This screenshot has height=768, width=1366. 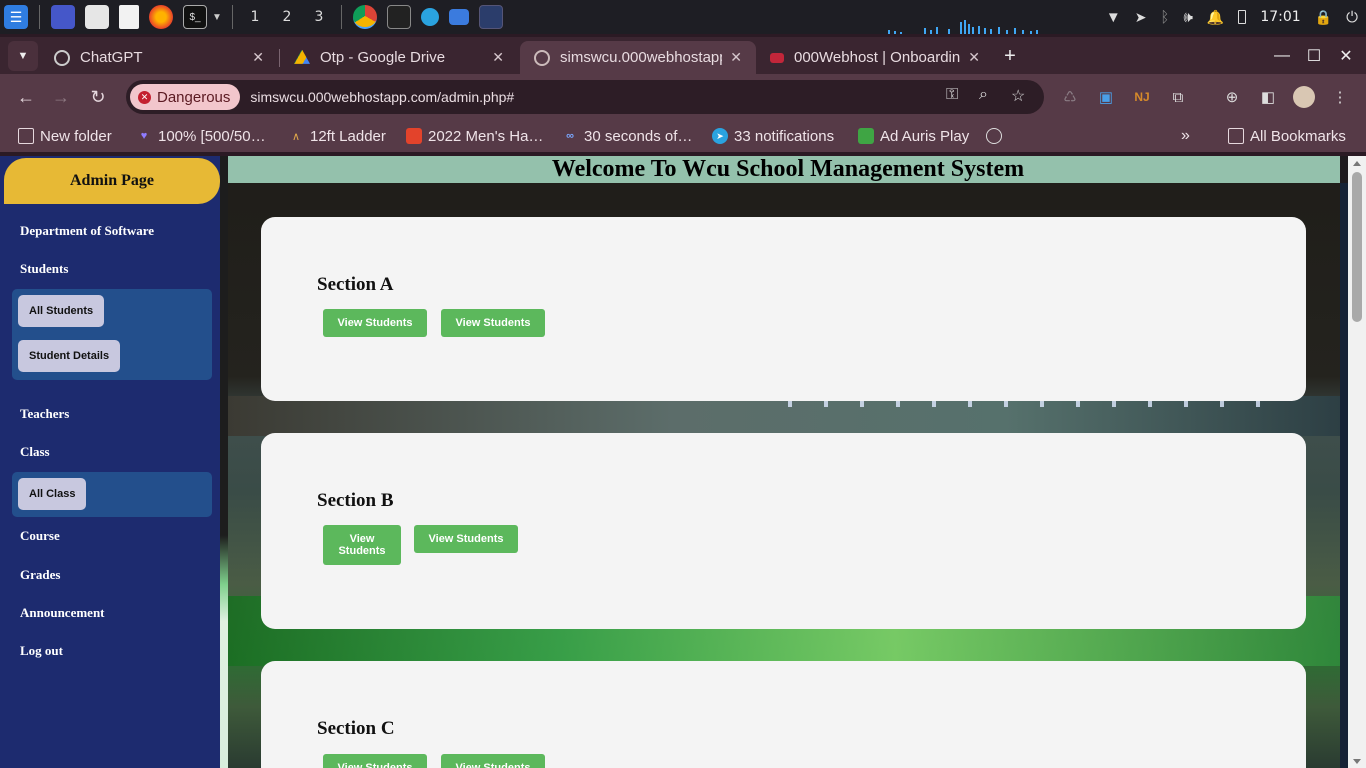 I want to click on sidebar-item-logout: Log out, so click(x=41, y=651).